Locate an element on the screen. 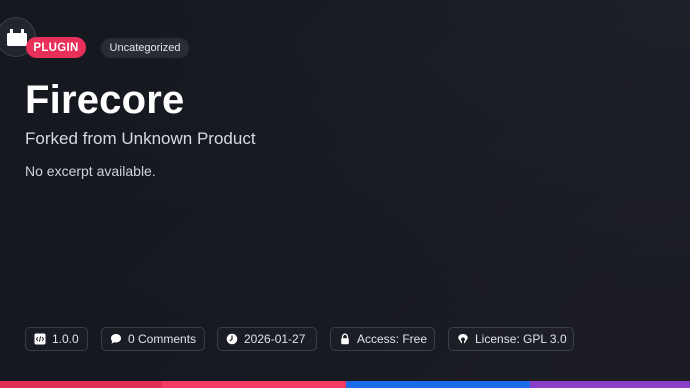 This screenshot has width=690, height=388. access-chip: Access: Free is located at coordinates (382, 339).